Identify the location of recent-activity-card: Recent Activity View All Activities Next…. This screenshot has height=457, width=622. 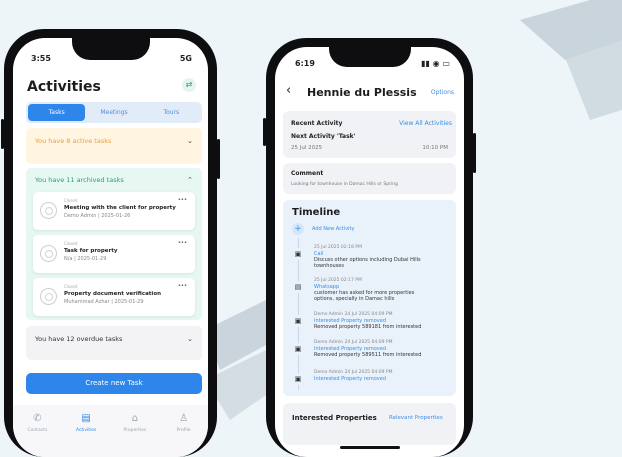
(369, 134).